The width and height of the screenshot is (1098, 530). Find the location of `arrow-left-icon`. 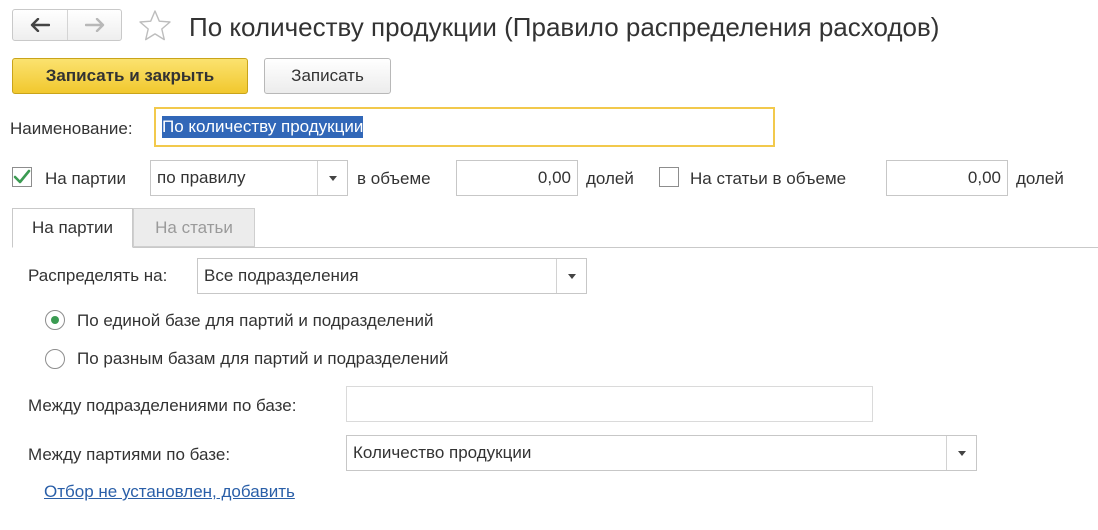

arrow-left-icon is located at coordinates (40, 25).